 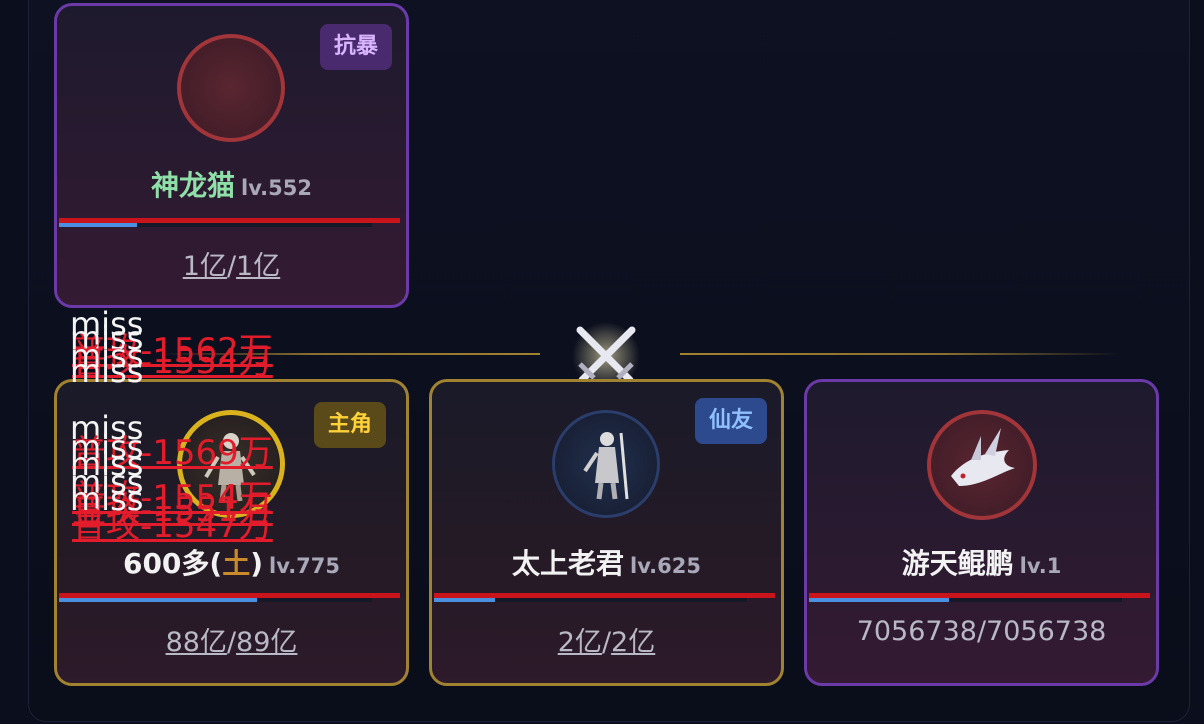 I want to click on element-earth: 土, so click(x=236, y=563).